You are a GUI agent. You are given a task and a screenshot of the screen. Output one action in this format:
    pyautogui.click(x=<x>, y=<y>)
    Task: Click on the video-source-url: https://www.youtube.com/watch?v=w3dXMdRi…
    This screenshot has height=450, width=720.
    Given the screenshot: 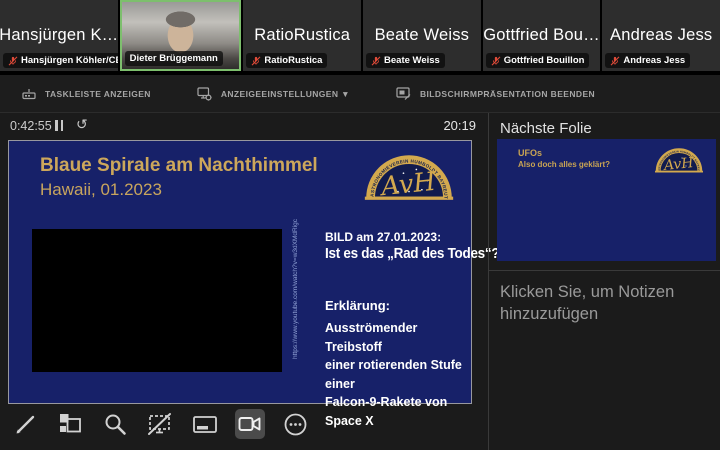 What is the action you would take?
    pyautogui.click(x=295, y=289)
    